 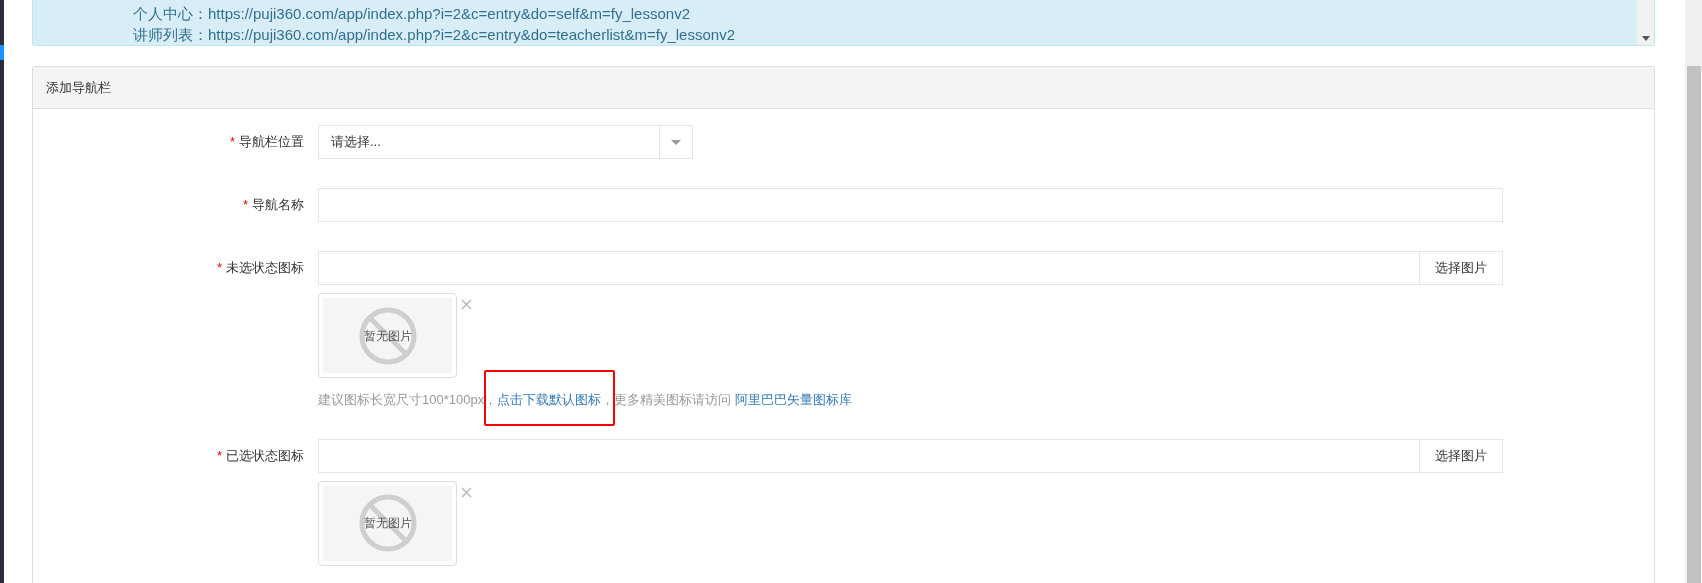 What do you see at coordinates (843, 88) in the screenshot?
I see `panel-title: 添加导航栏` at bounding box center [843, 88].